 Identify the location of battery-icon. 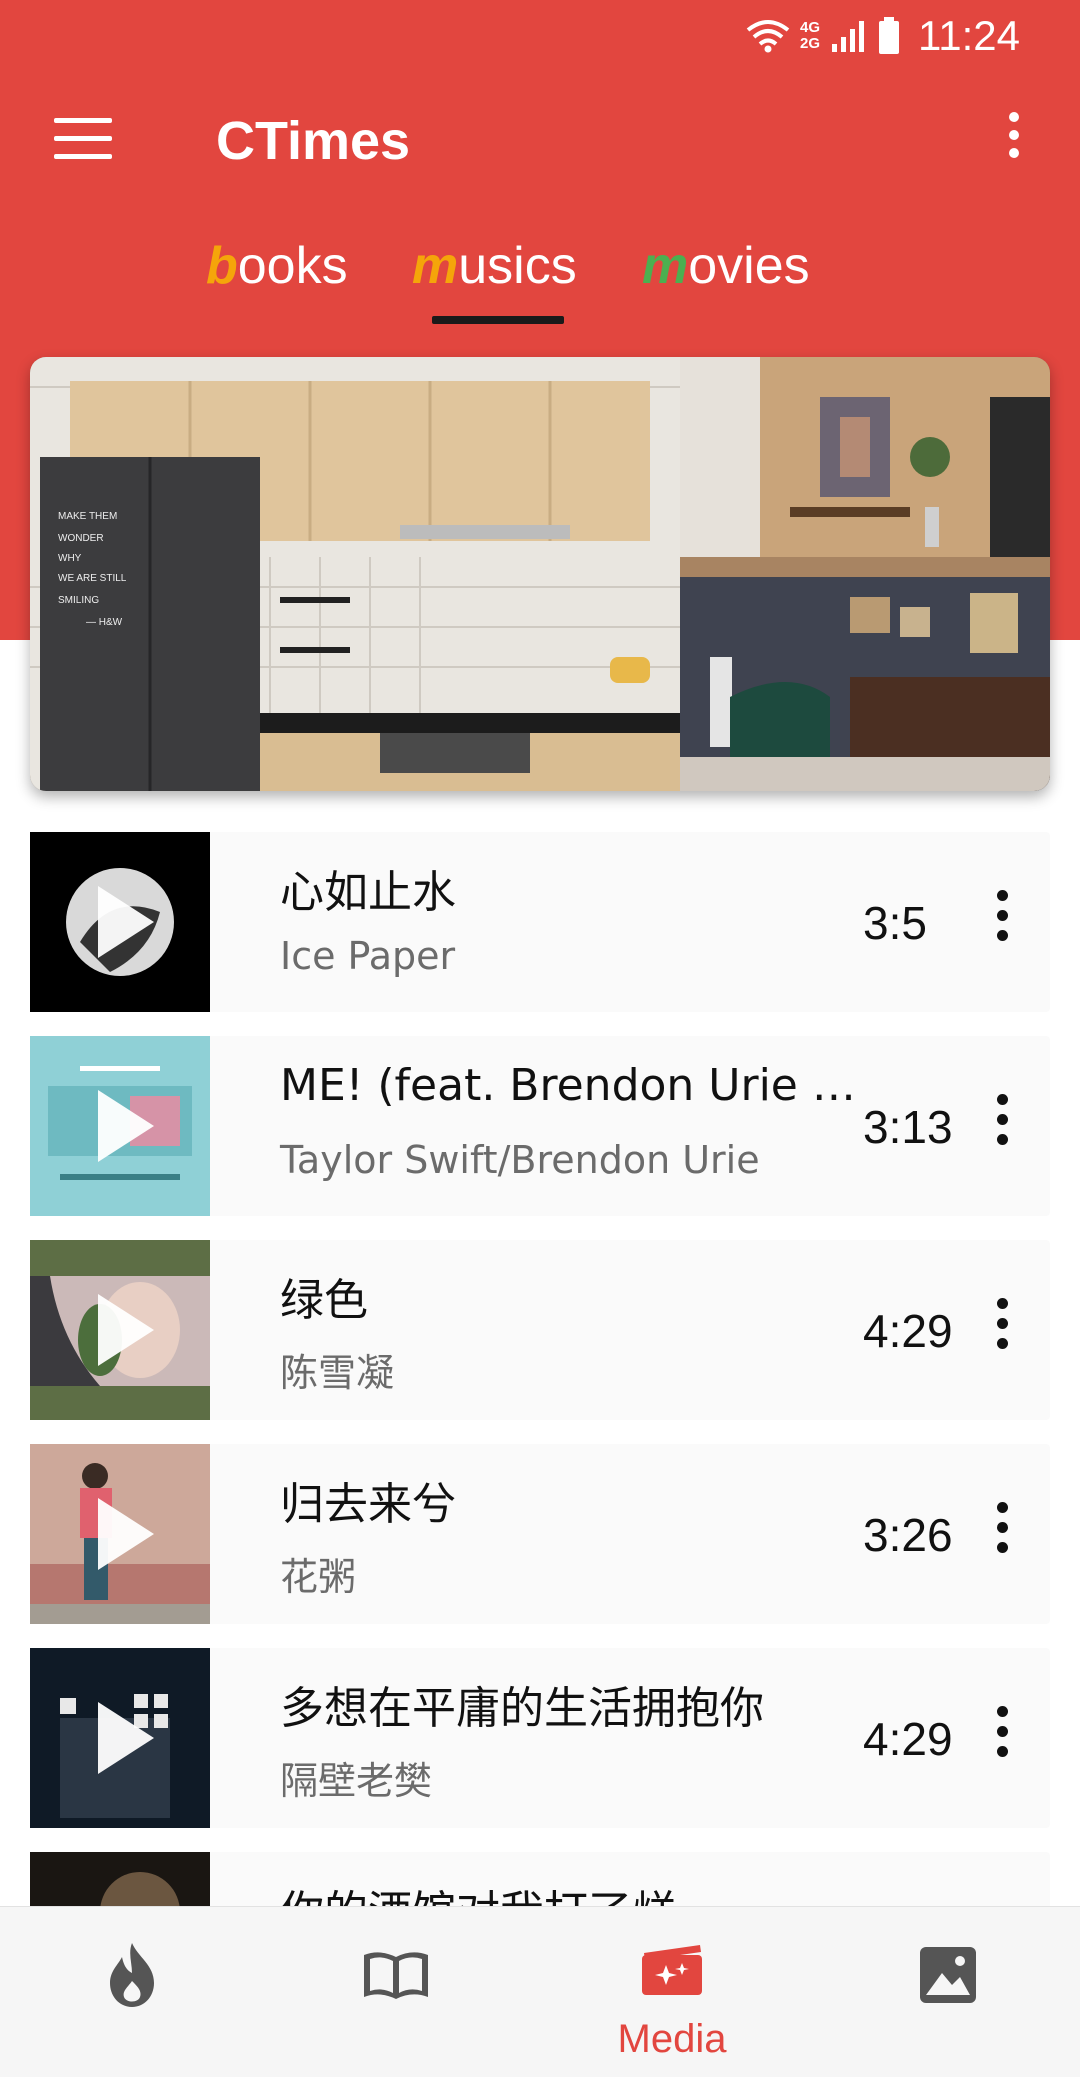
(889, 35).